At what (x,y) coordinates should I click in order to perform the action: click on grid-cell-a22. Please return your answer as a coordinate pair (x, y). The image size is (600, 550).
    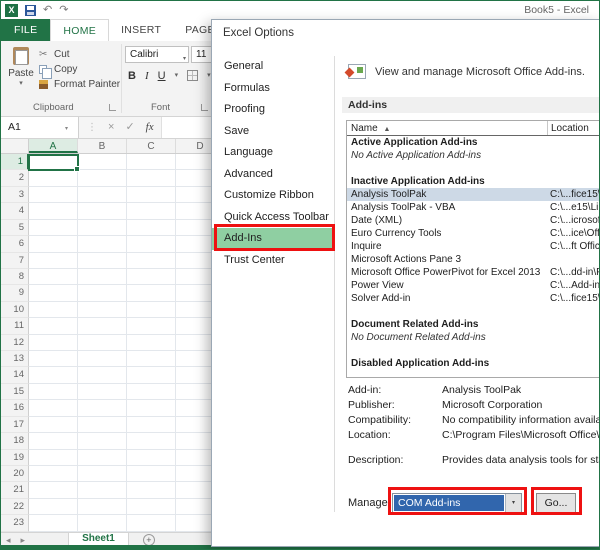
    Looking at the image, I should click on (53, 507).